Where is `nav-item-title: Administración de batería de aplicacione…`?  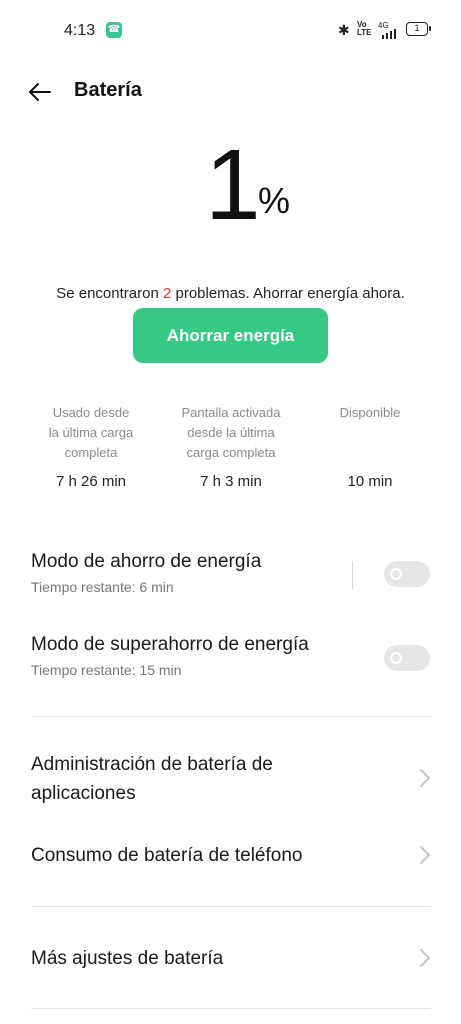
nav-item-title: Administración de batería de aplicacione… is located at coordinates (152, 779).